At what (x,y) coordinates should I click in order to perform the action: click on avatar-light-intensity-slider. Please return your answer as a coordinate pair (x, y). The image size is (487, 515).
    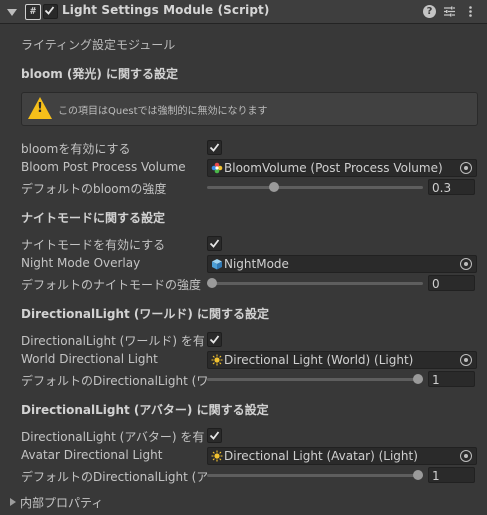
    Looking at the image, I should click on (315, 475).